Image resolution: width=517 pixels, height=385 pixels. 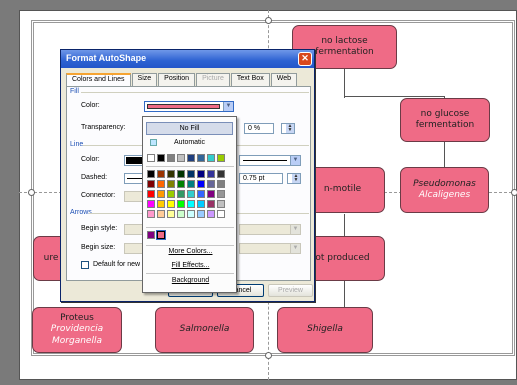 I want to click on transparency-stepper: ▲ ▼, so click(x=288, y=128).